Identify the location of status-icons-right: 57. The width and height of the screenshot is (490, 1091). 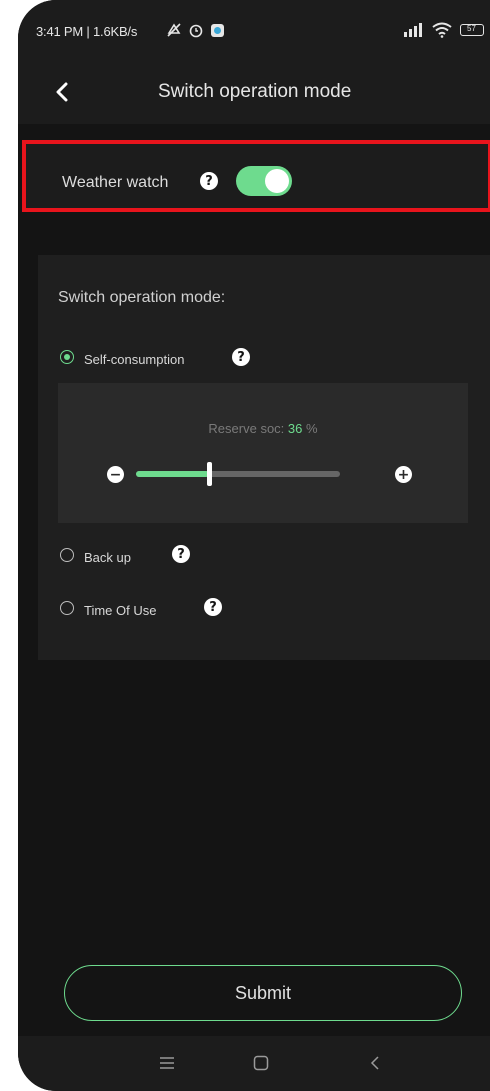
(443, 30).